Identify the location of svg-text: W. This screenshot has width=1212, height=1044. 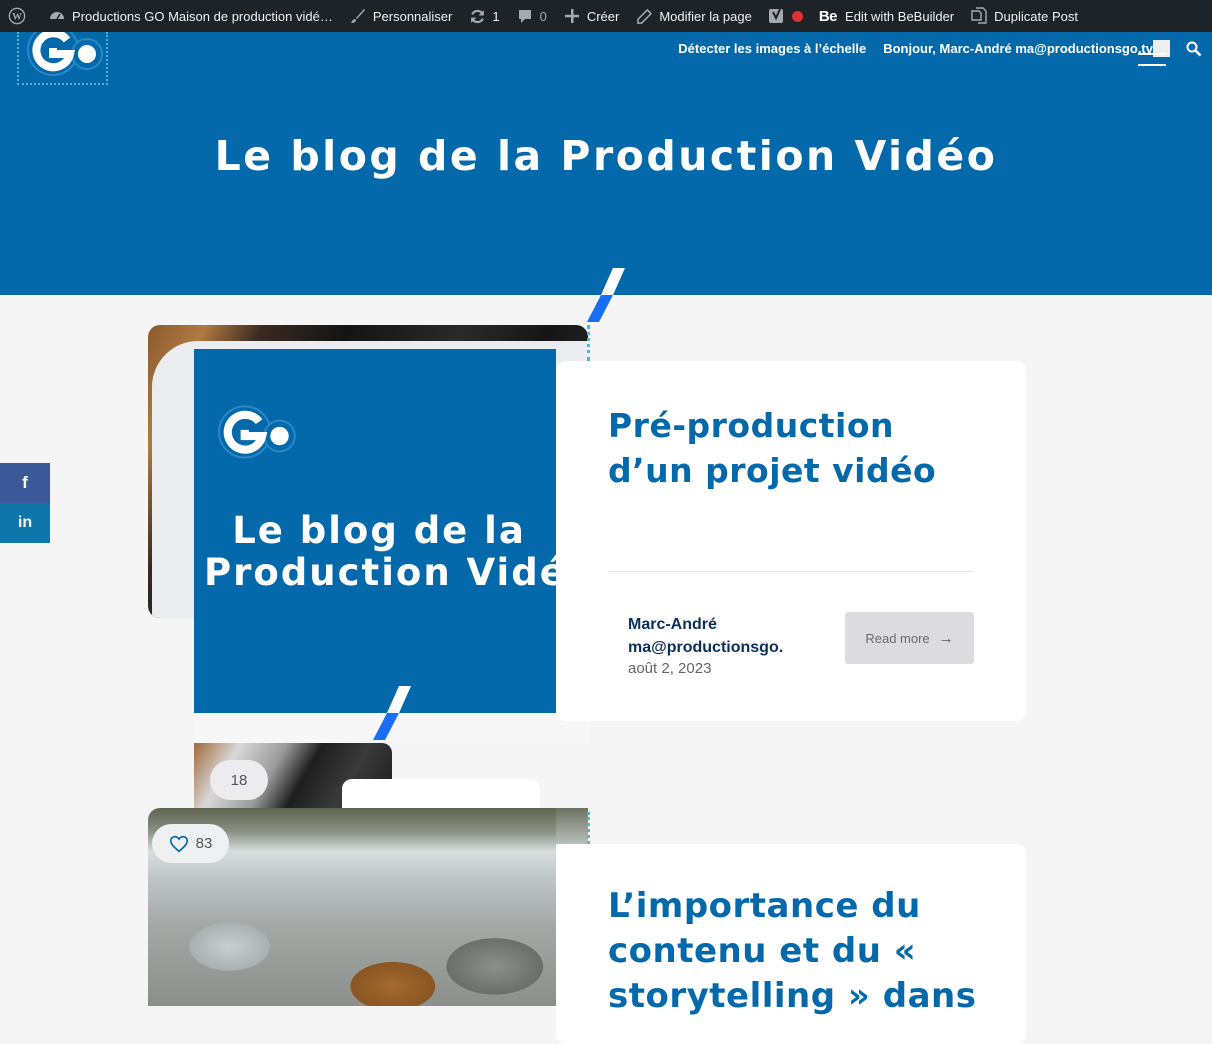
(17, 17).